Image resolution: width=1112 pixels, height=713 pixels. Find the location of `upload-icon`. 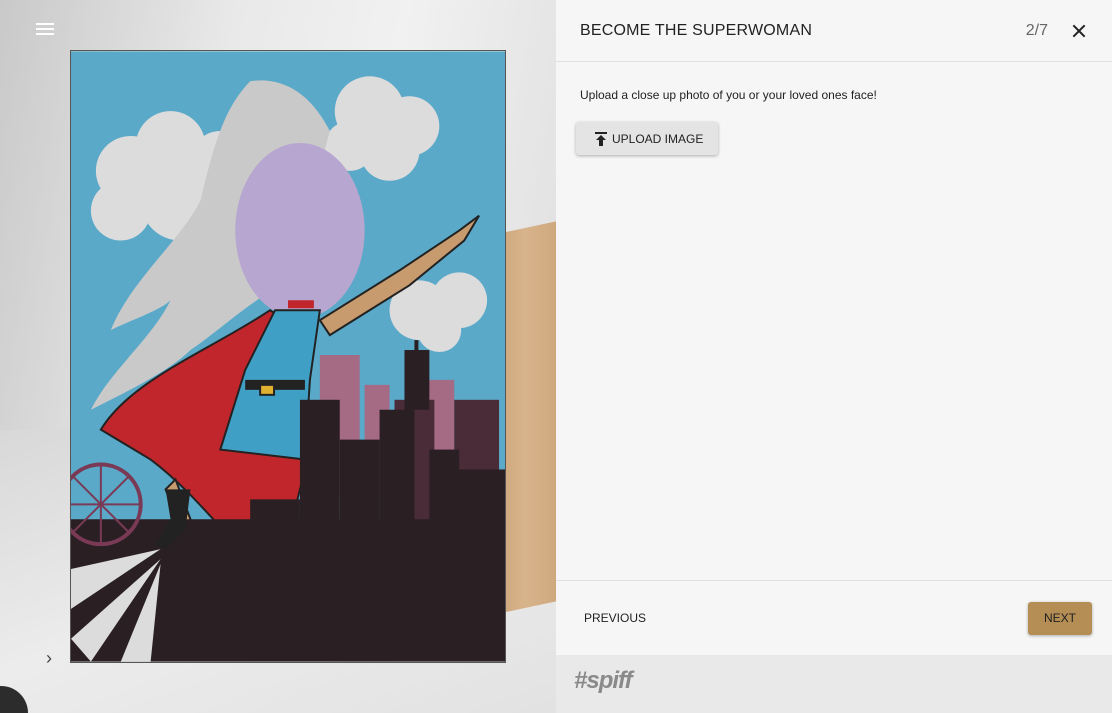

upload-icon is located at coordinates (601, 138).